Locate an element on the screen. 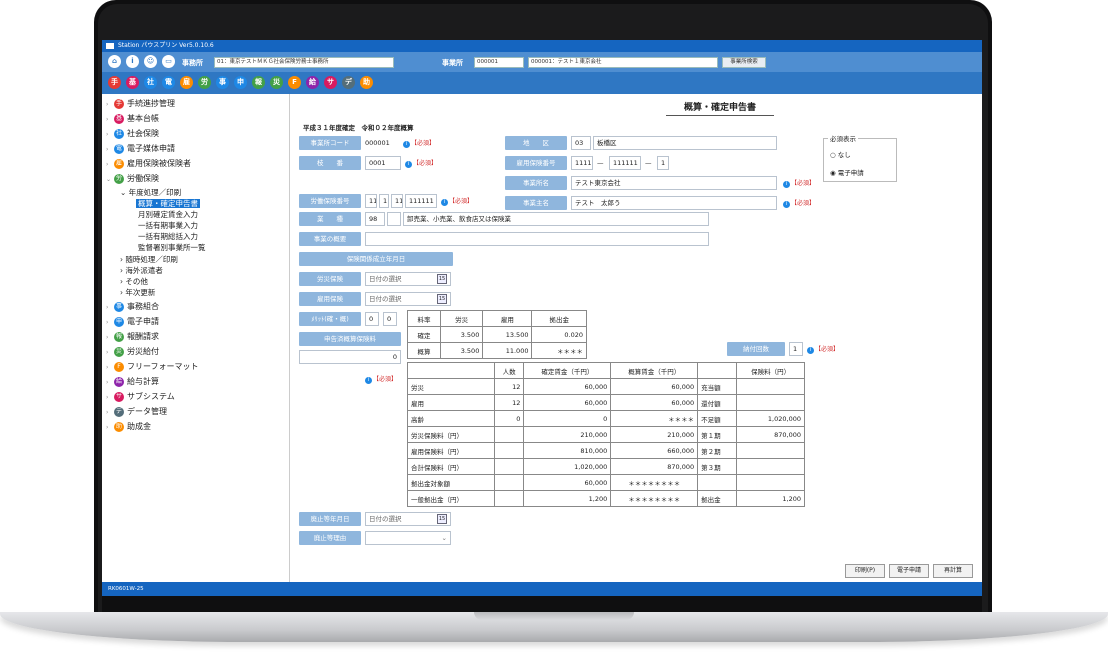 This screenshot has height=662, width=1108. business-search-button: 事業所検索 is located at coordinates (744, 62).